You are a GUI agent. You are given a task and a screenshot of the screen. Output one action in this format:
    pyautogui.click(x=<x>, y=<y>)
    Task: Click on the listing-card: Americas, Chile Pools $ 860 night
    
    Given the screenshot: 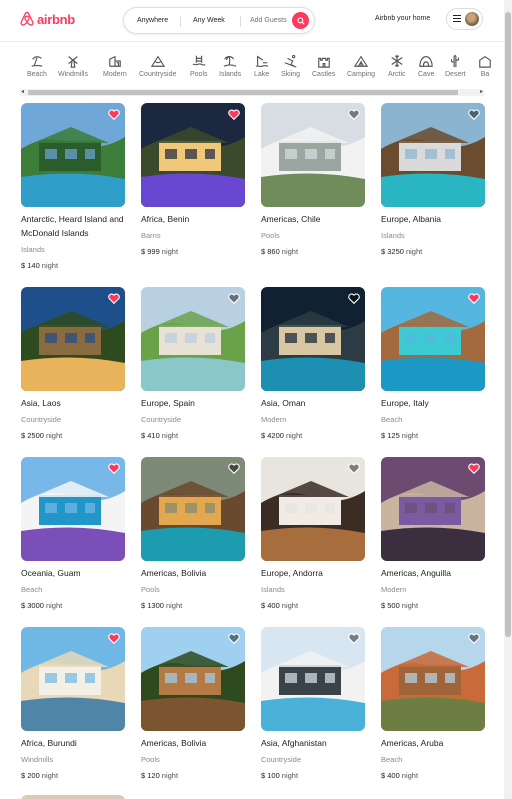 What is the action you would take?
    pyautogui.click(x=313, y=180)
    